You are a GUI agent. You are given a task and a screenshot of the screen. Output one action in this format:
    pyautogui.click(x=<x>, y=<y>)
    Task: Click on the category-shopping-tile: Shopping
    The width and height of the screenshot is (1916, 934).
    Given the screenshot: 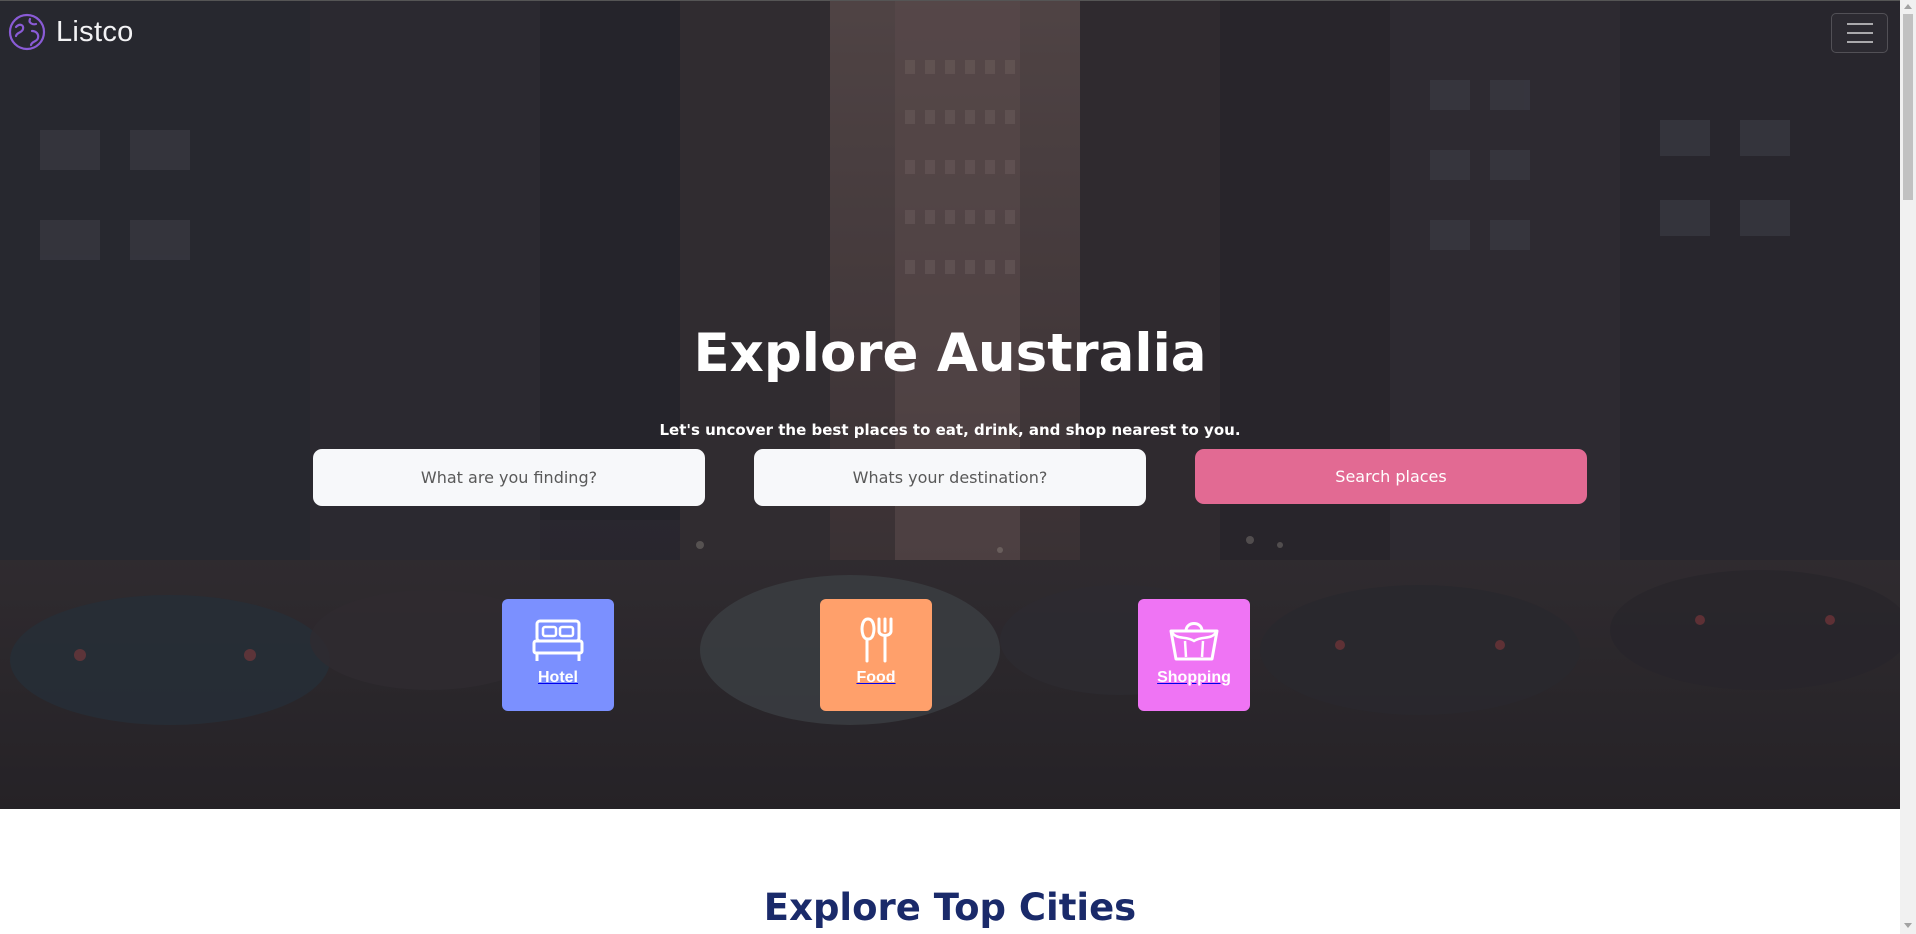 What is the action you would take?
    pyautogui.click(x=1194, y=655)
    